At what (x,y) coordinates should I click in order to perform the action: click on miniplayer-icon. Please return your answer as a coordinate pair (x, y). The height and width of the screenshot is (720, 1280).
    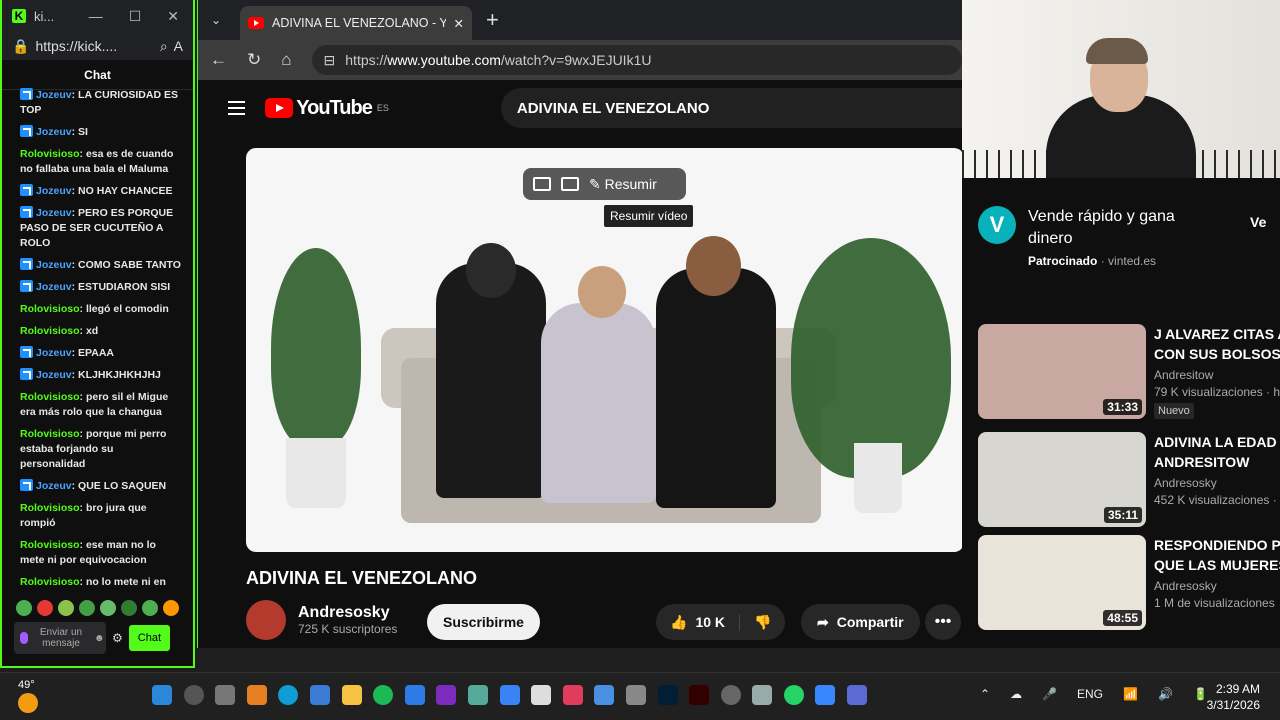
    Looking at the image, I should click on (542, 184).